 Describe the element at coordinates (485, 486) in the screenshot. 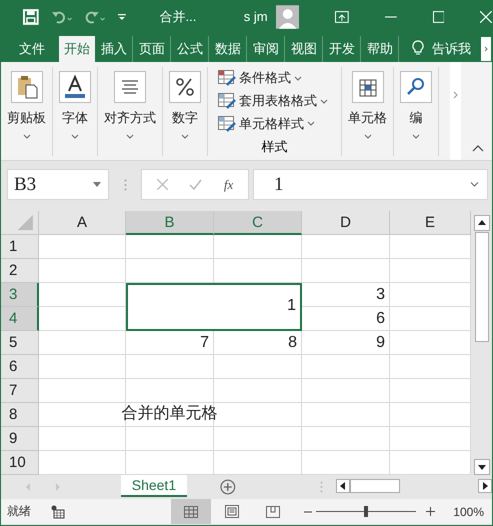

I see `scroll-right-icon` at that location.